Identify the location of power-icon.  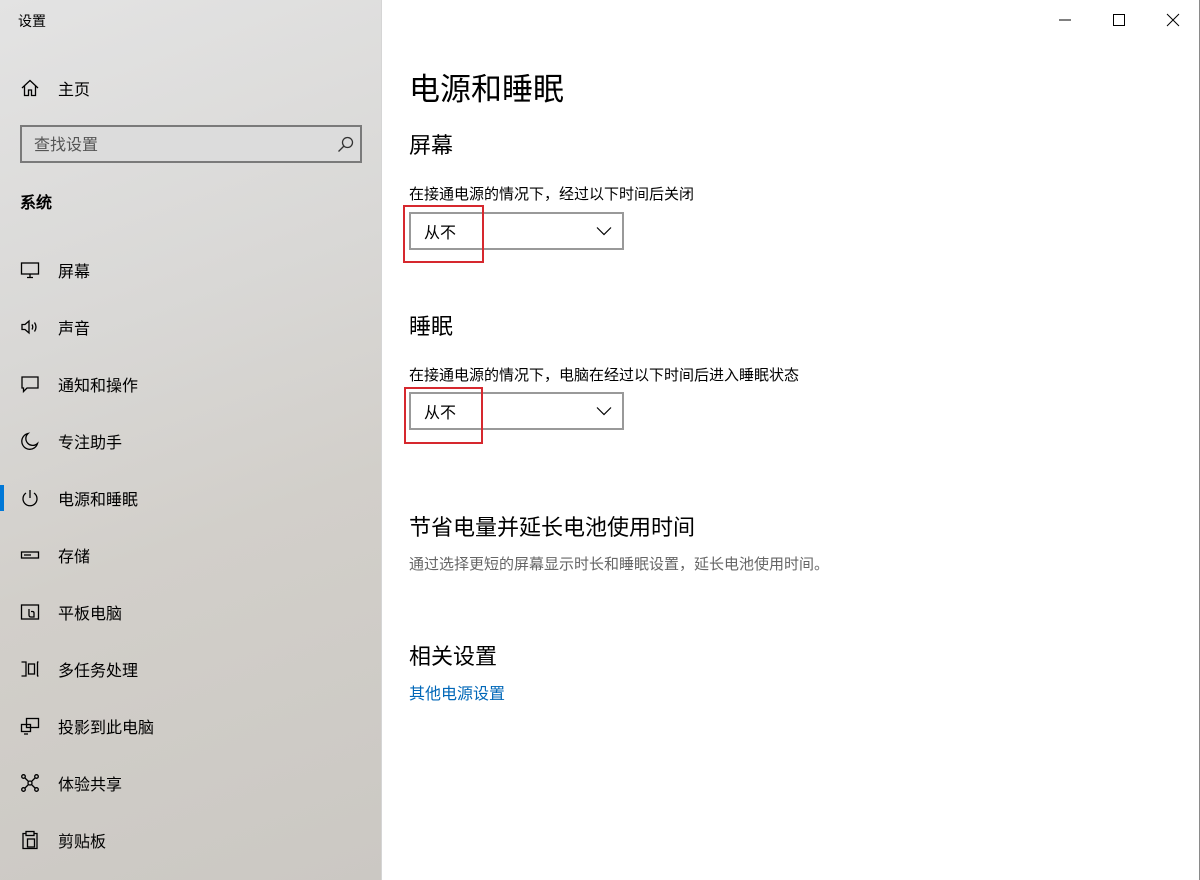
(30, 497).